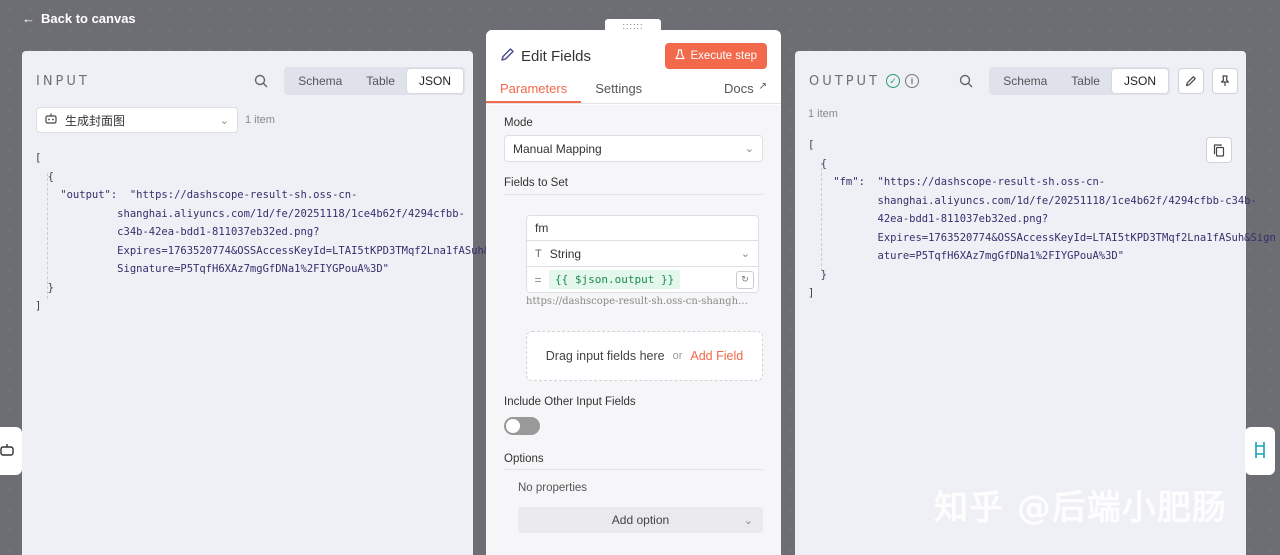  I want to click on output-tab-schema: Schema, so click(1025, 81).